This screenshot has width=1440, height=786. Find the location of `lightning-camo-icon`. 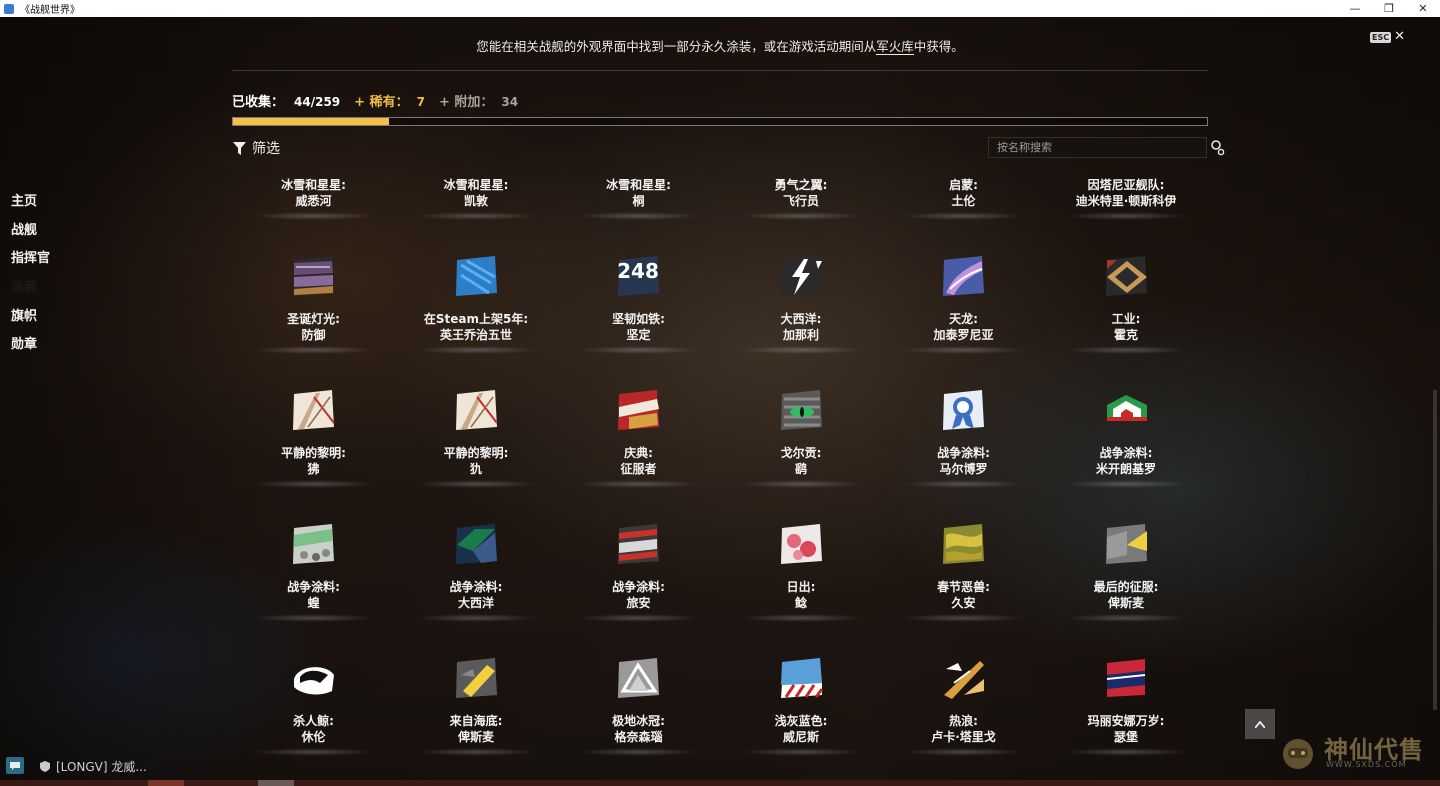

lightning-camo-icon is located at coordinates (801, 276).